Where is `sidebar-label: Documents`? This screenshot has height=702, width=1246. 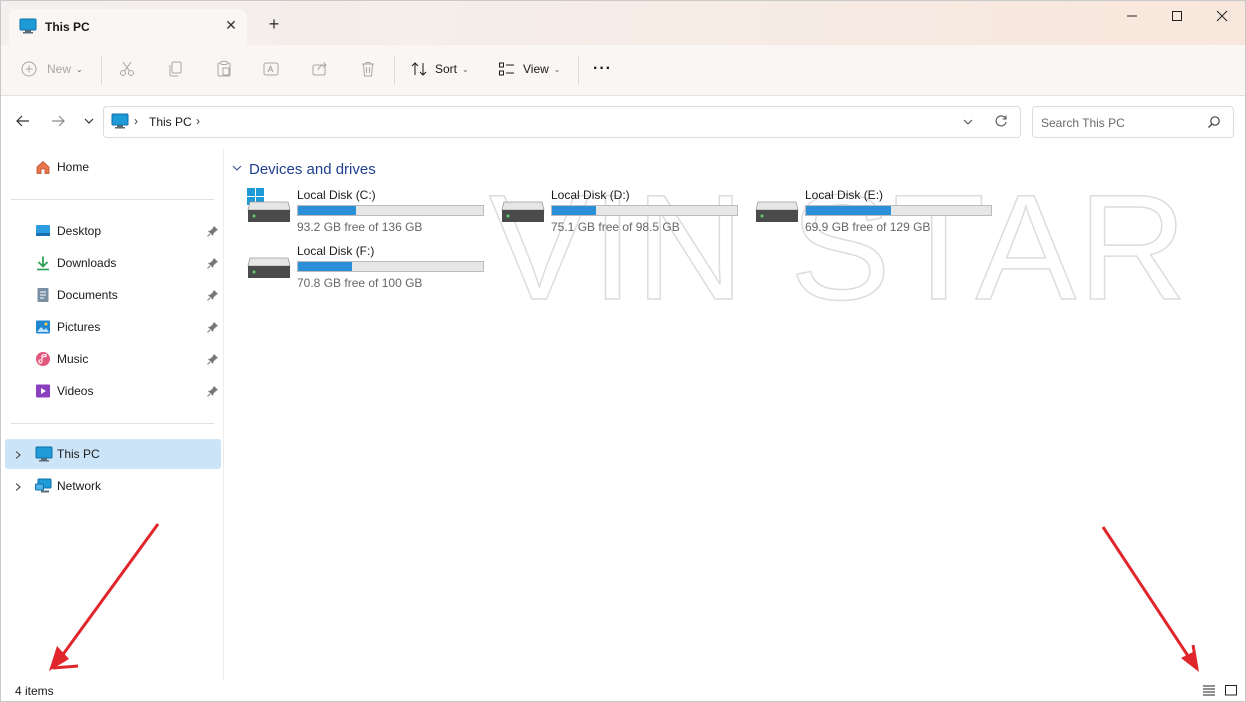 sidebar-label: Documents is located at coordinates (87, 295).